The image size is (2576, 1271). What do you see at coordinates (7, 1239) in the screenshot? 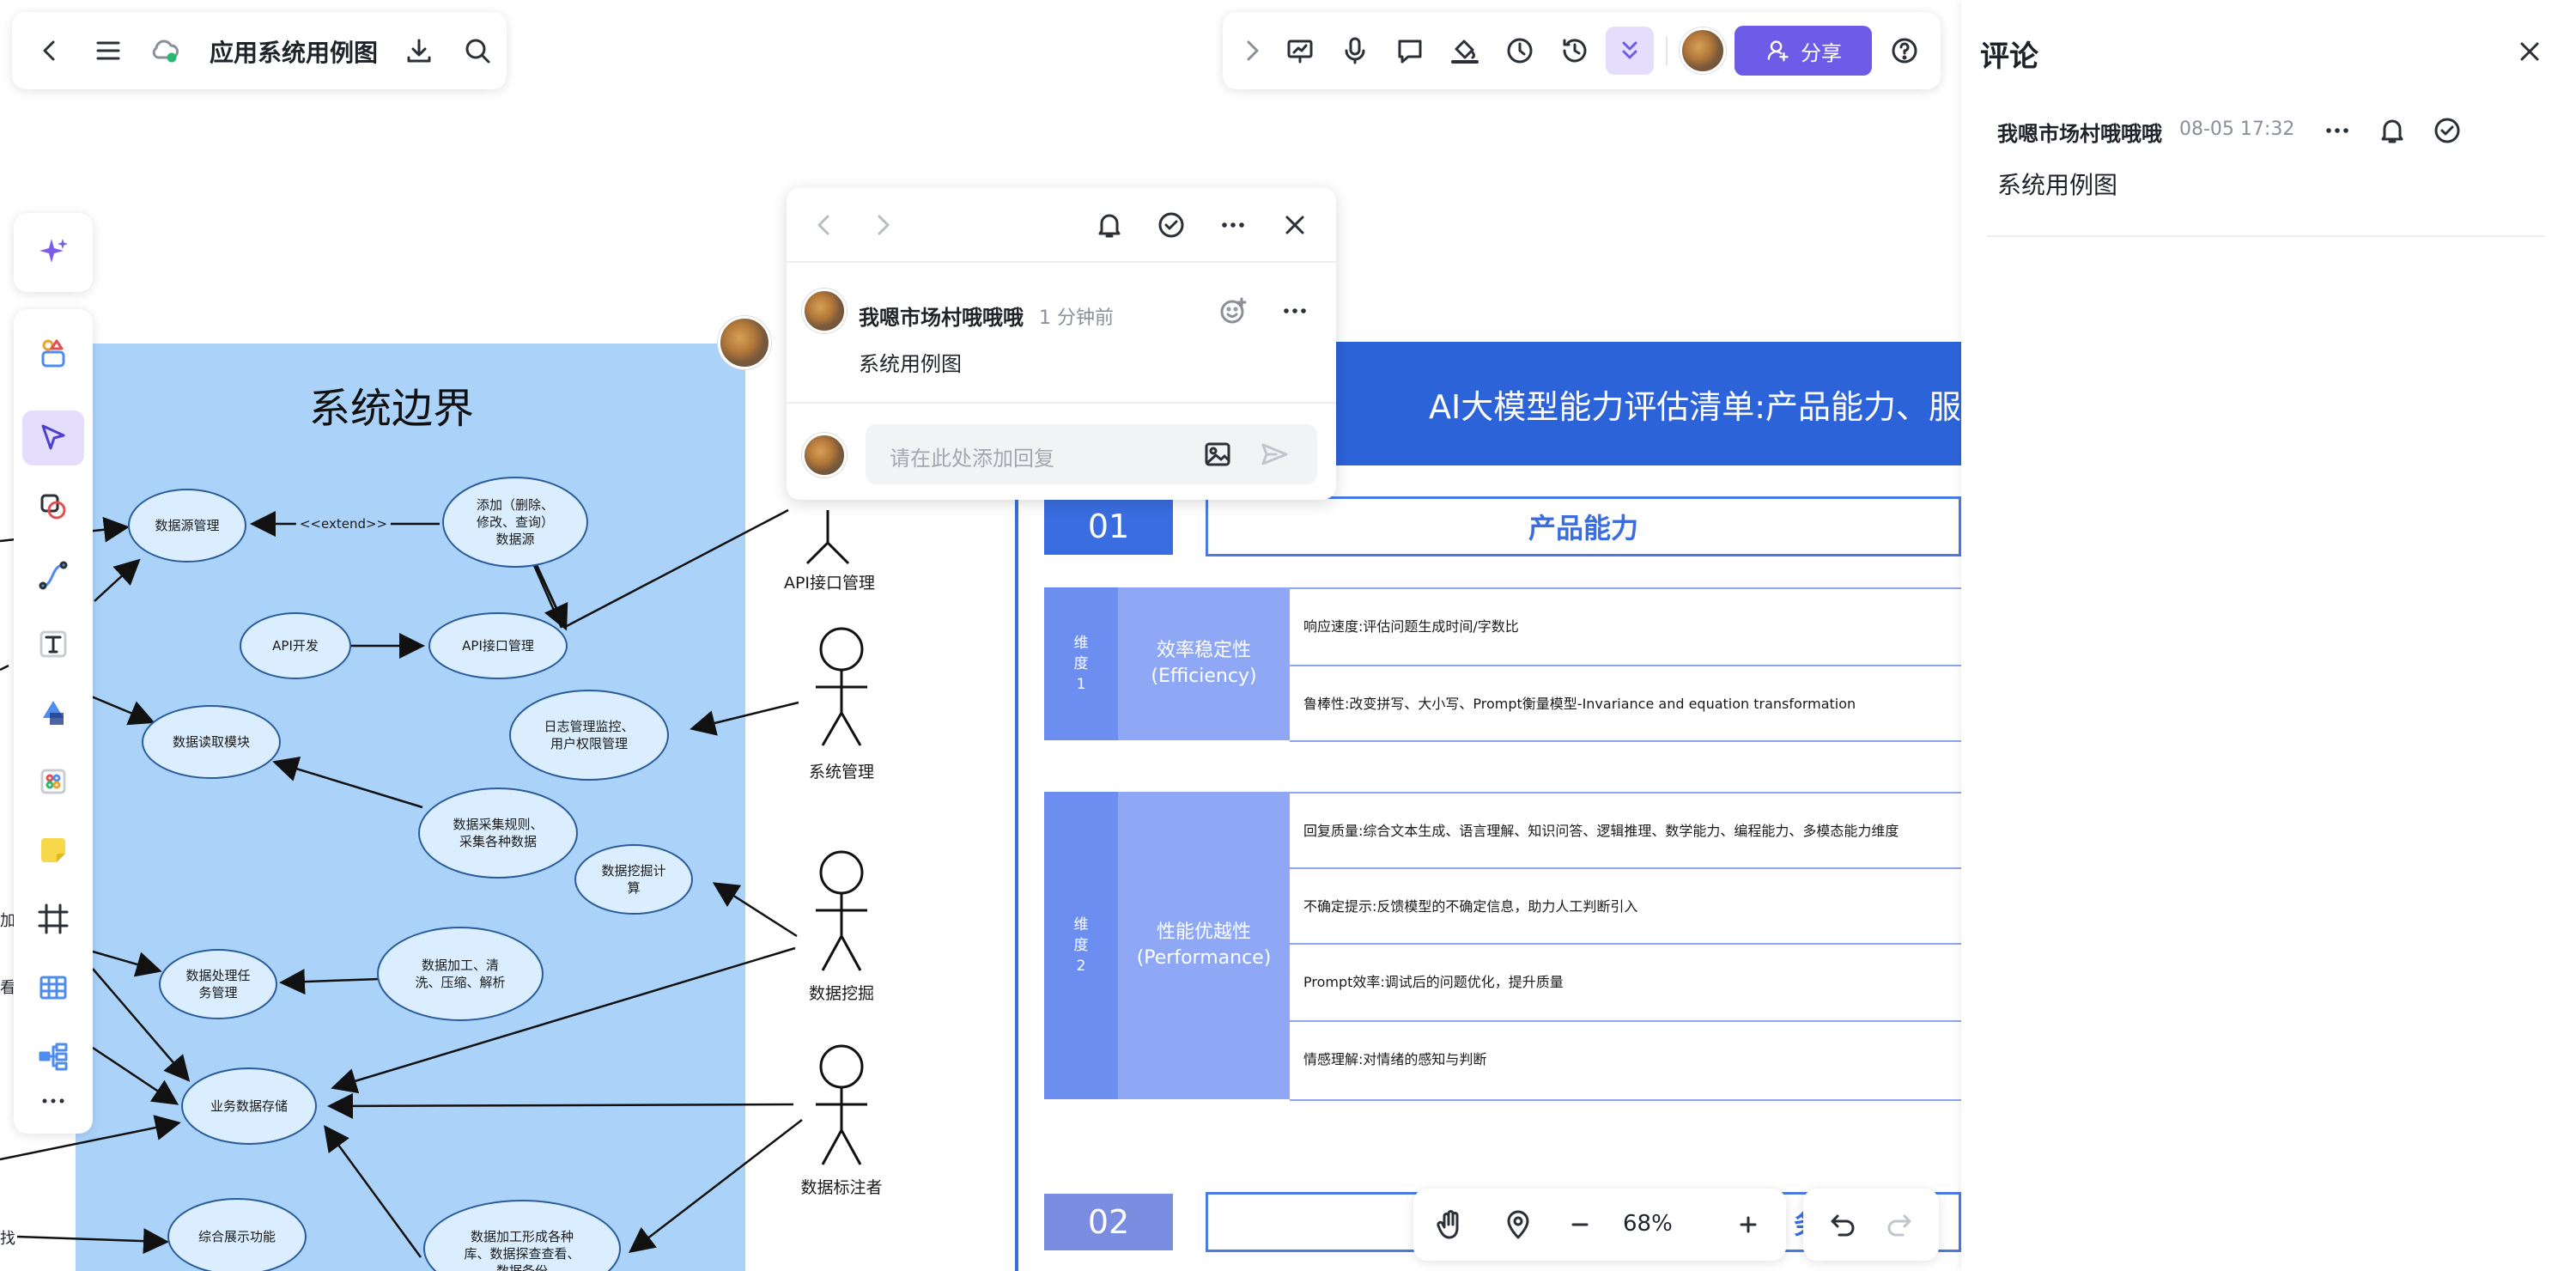
I see `edge-text: 找` at bounding box center [7, 1239].